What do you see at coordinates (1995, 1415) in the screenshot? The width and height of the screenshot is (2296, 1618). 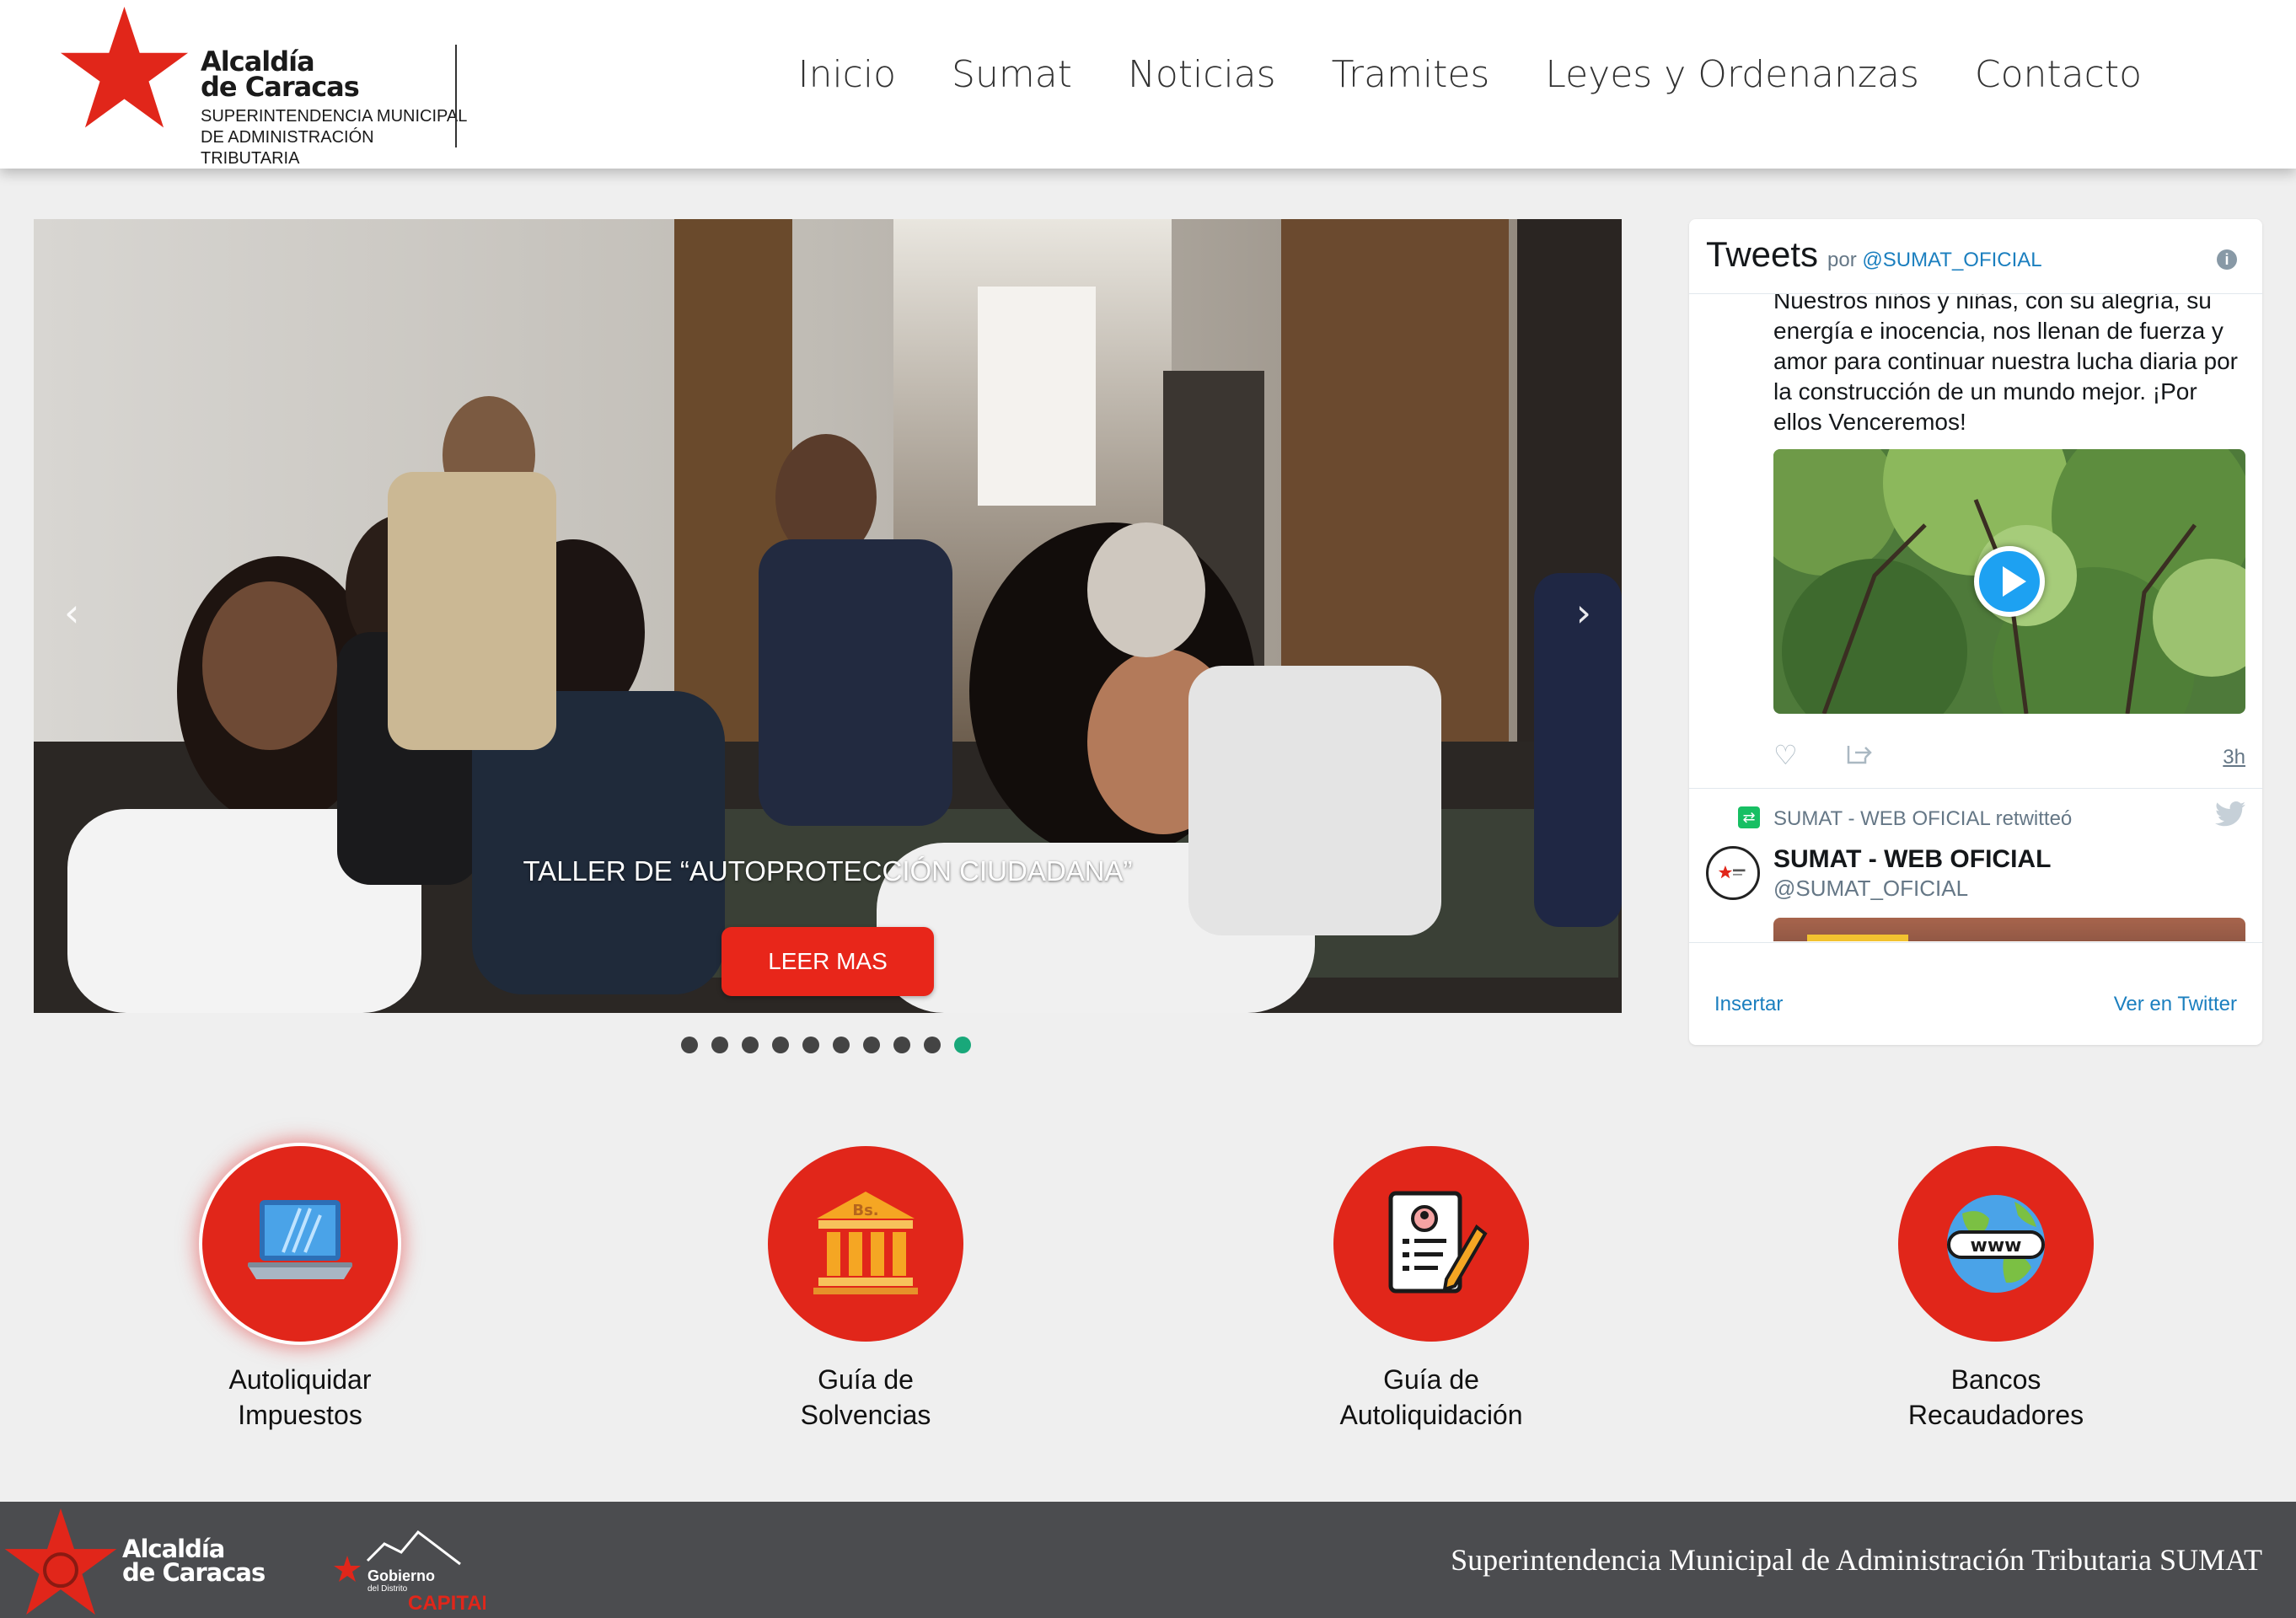 I see `feature-label-line2: Recaudadores` at bounding box center [1995, 1415].